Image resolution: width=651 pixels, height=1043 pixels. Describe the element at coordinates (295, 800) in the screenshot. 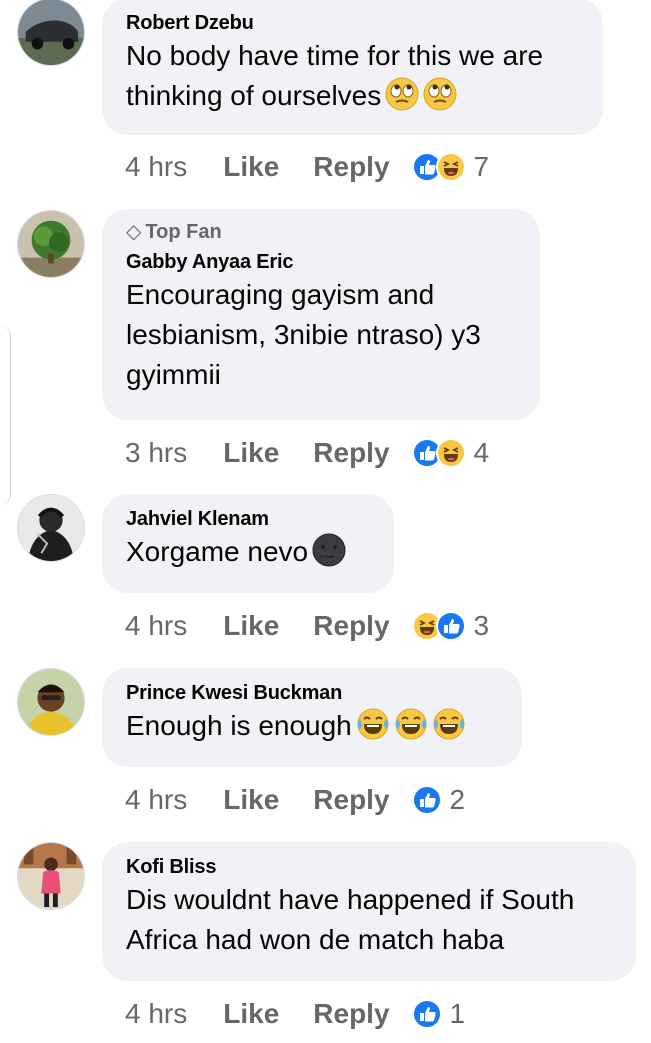

I see `comment-meta: 4 hrs Like Reply 2` at that location.